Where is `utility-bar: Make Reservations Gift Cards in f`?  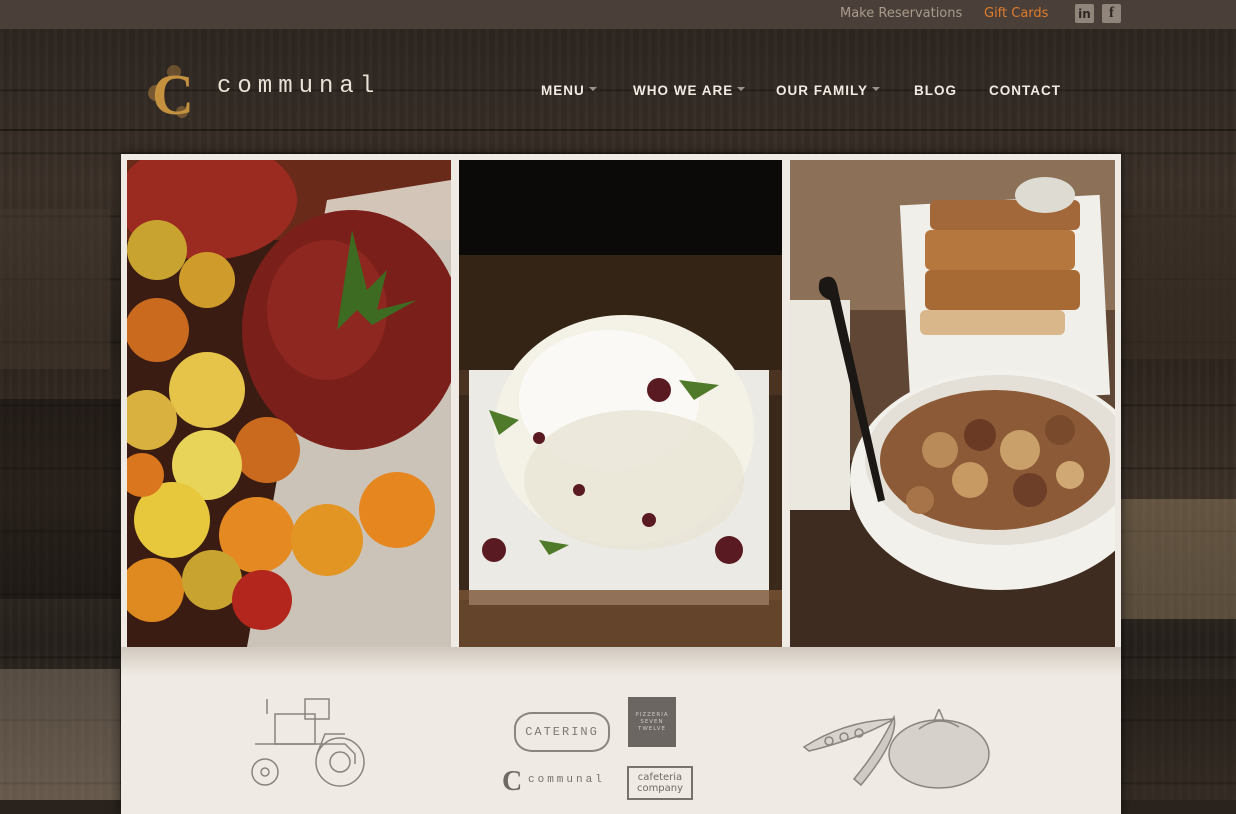 utility-bar: Make Reservations Gift Cards in f is located at coordinates (618, 14).